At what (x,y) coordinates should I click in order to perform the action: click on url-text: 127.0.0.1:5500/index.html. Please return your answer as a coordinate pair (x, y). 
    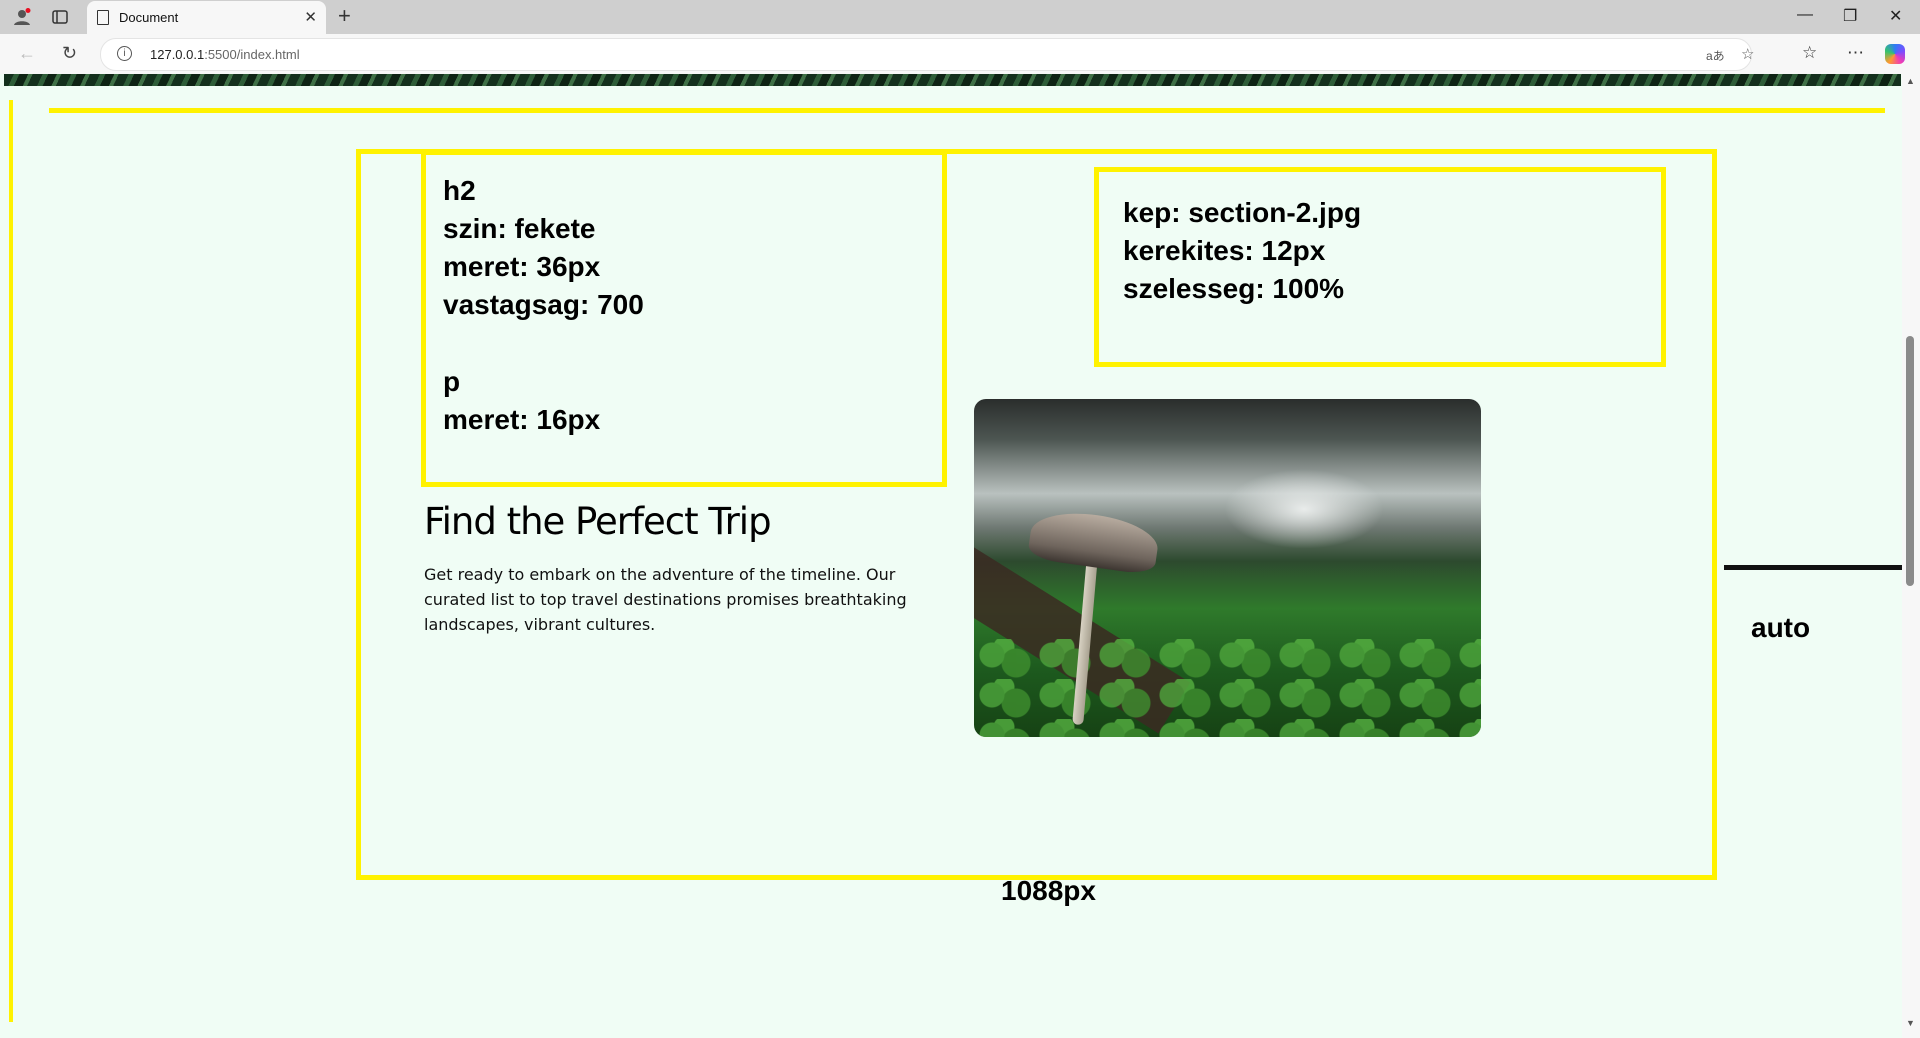
    Looking at the image, I should click on (225, 54).